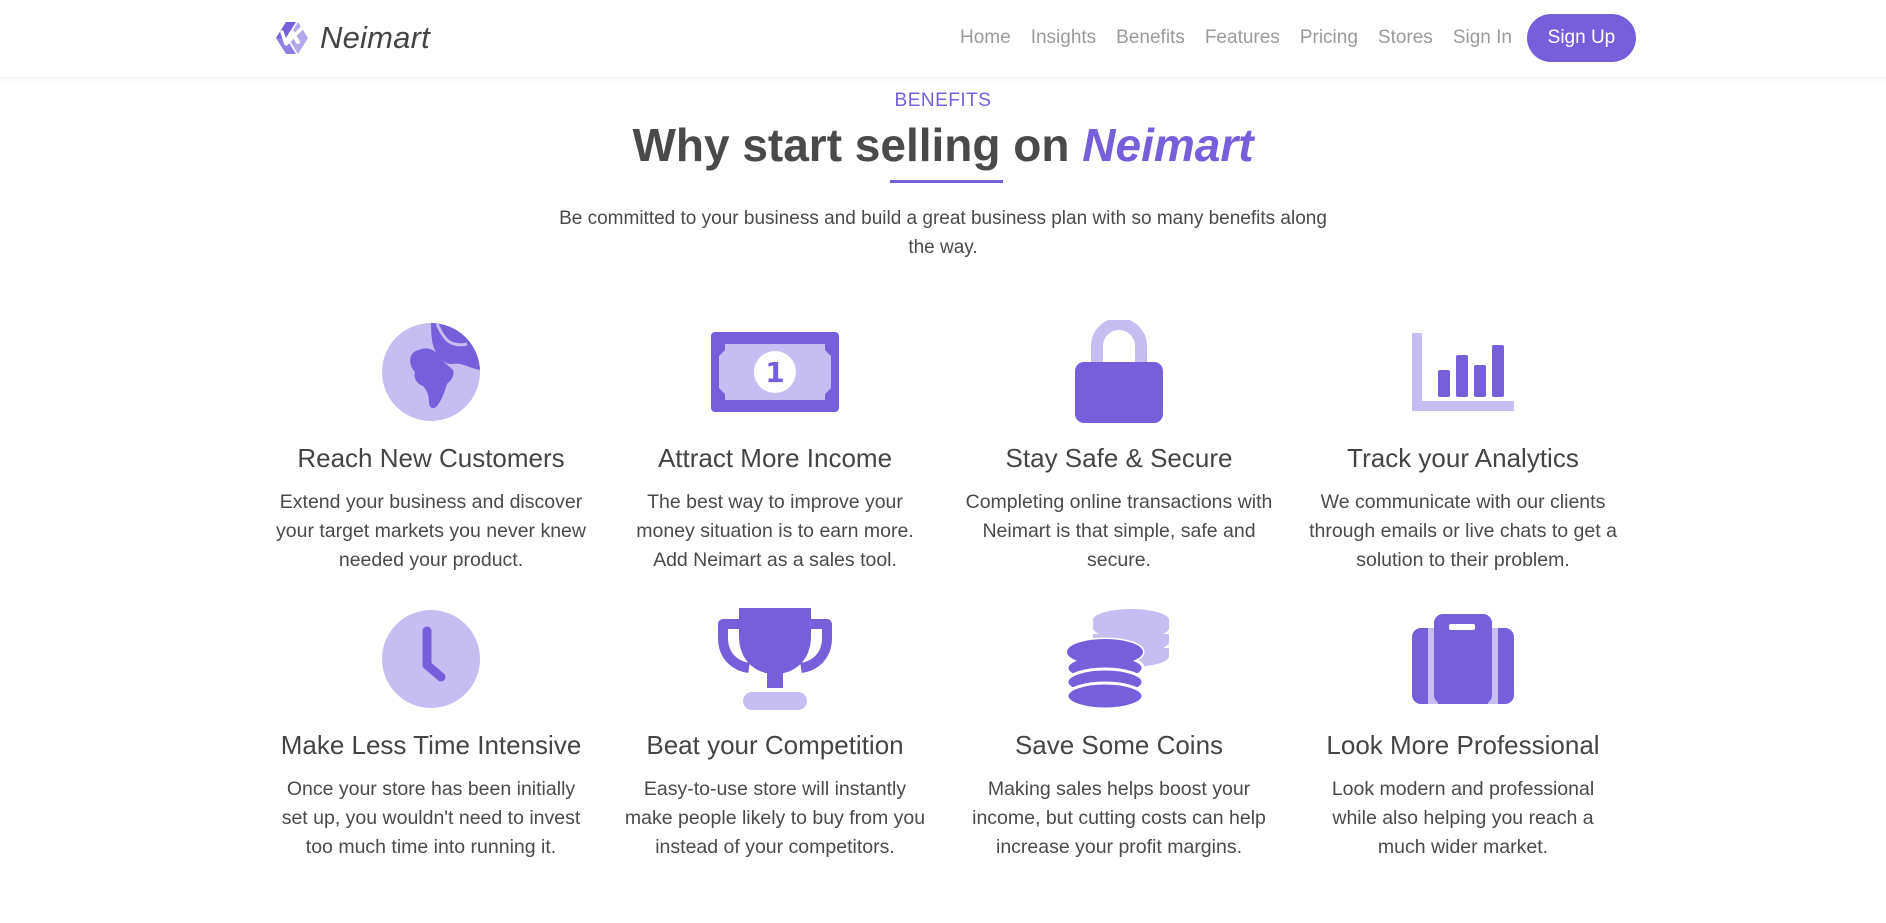 This screenshot has width=1886, height=923. What do you see at coordinates (1119, 745) in the screenshot?
I see `benefit-title: Save Some Coins` at bounding box center [1119, 745].